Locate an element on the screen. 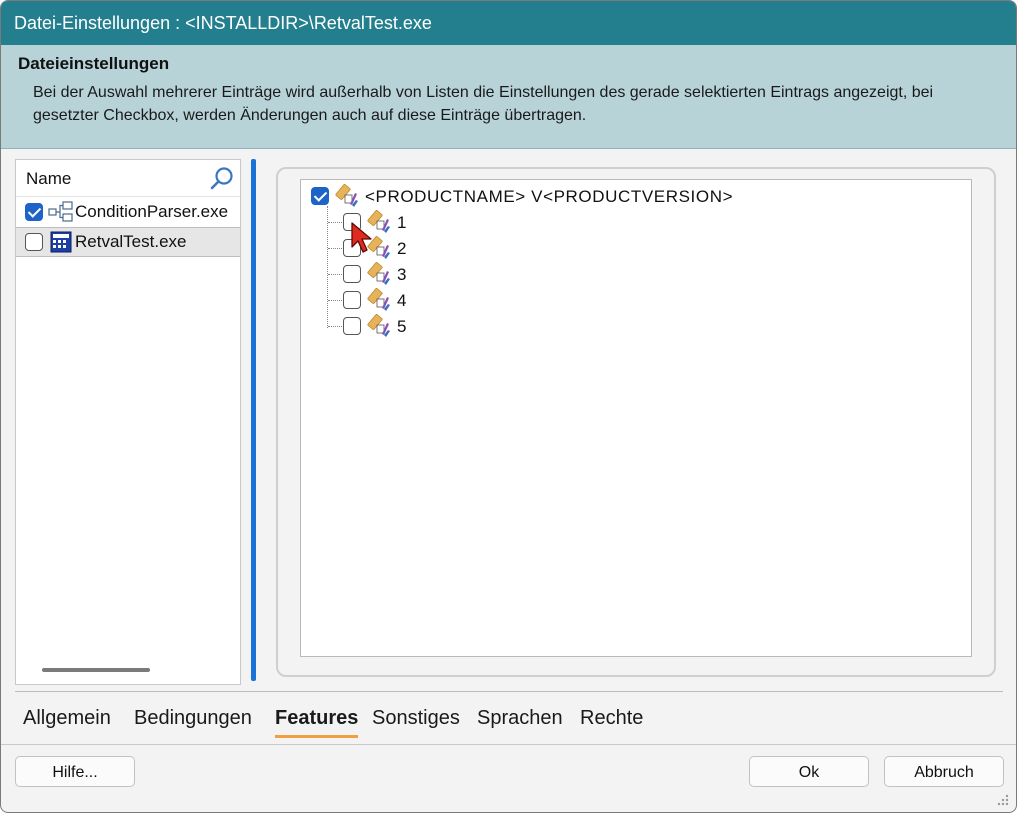  tree-node-label: 3 is located at coordinates (402, 274).